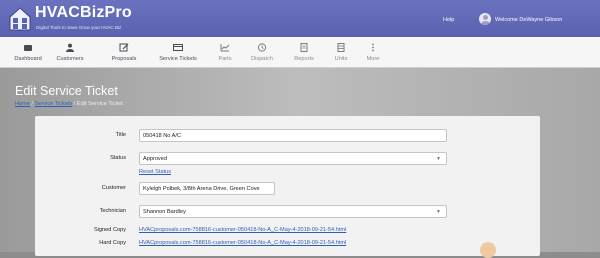 This screenshot has height=258, width=600. Describe the element at coordinates (124, 47) in the screenshot. I see `proposals-icon` at that location.